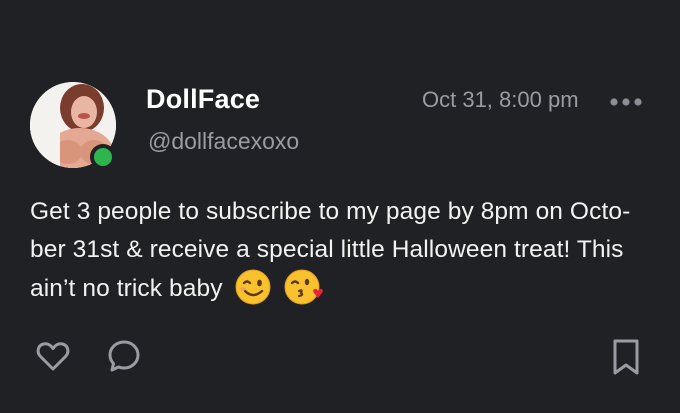  I want to click on author-handle: @dollfacexoxo, so click(223, 141).